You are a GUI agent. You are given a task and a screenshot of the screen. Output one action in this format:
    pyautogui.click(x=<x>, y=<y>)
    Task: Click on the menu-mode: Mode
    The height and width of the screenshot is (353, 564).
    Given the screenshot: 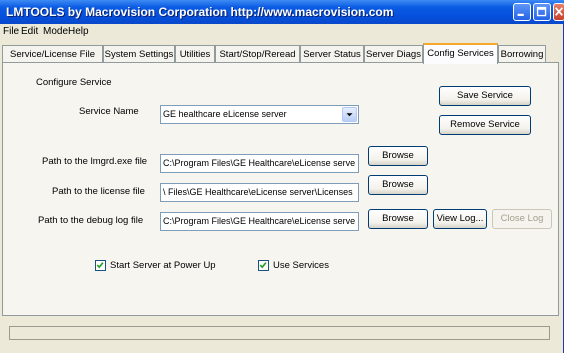 What is the action you would take?
    pyautogui.click(x=55, y=31)
    